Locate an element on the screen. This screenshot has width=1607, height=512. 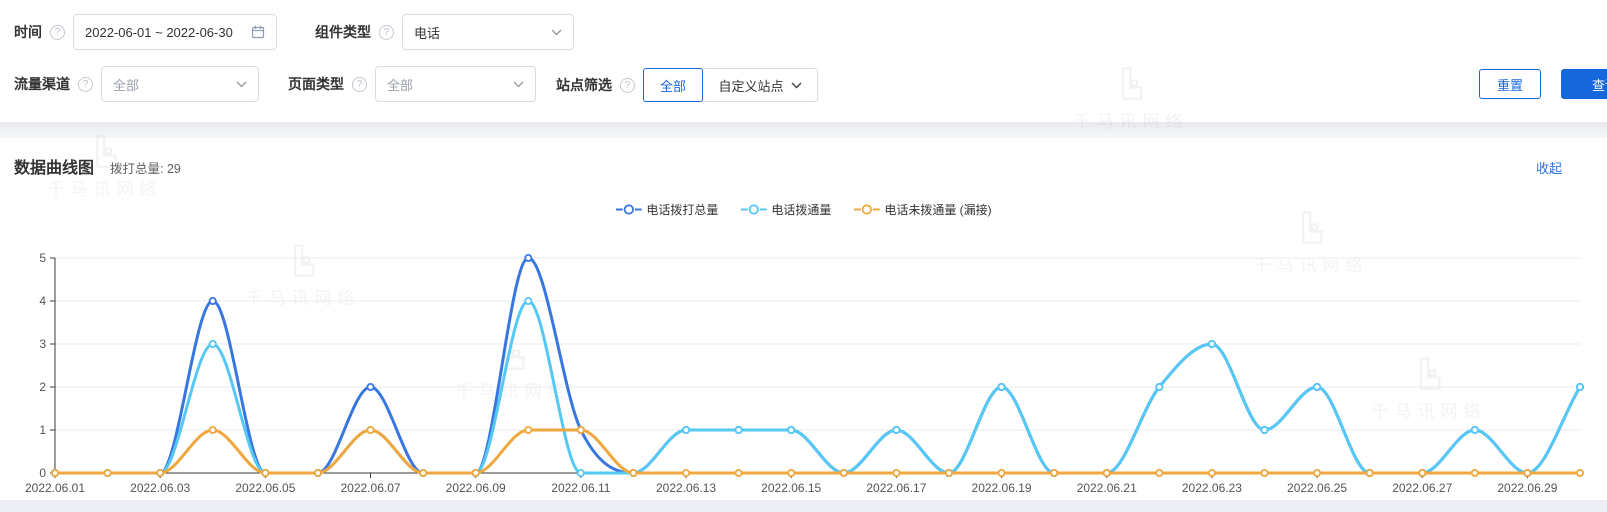
legend-item-connected: 电话拨通量 is located at coordinates (785, 209).